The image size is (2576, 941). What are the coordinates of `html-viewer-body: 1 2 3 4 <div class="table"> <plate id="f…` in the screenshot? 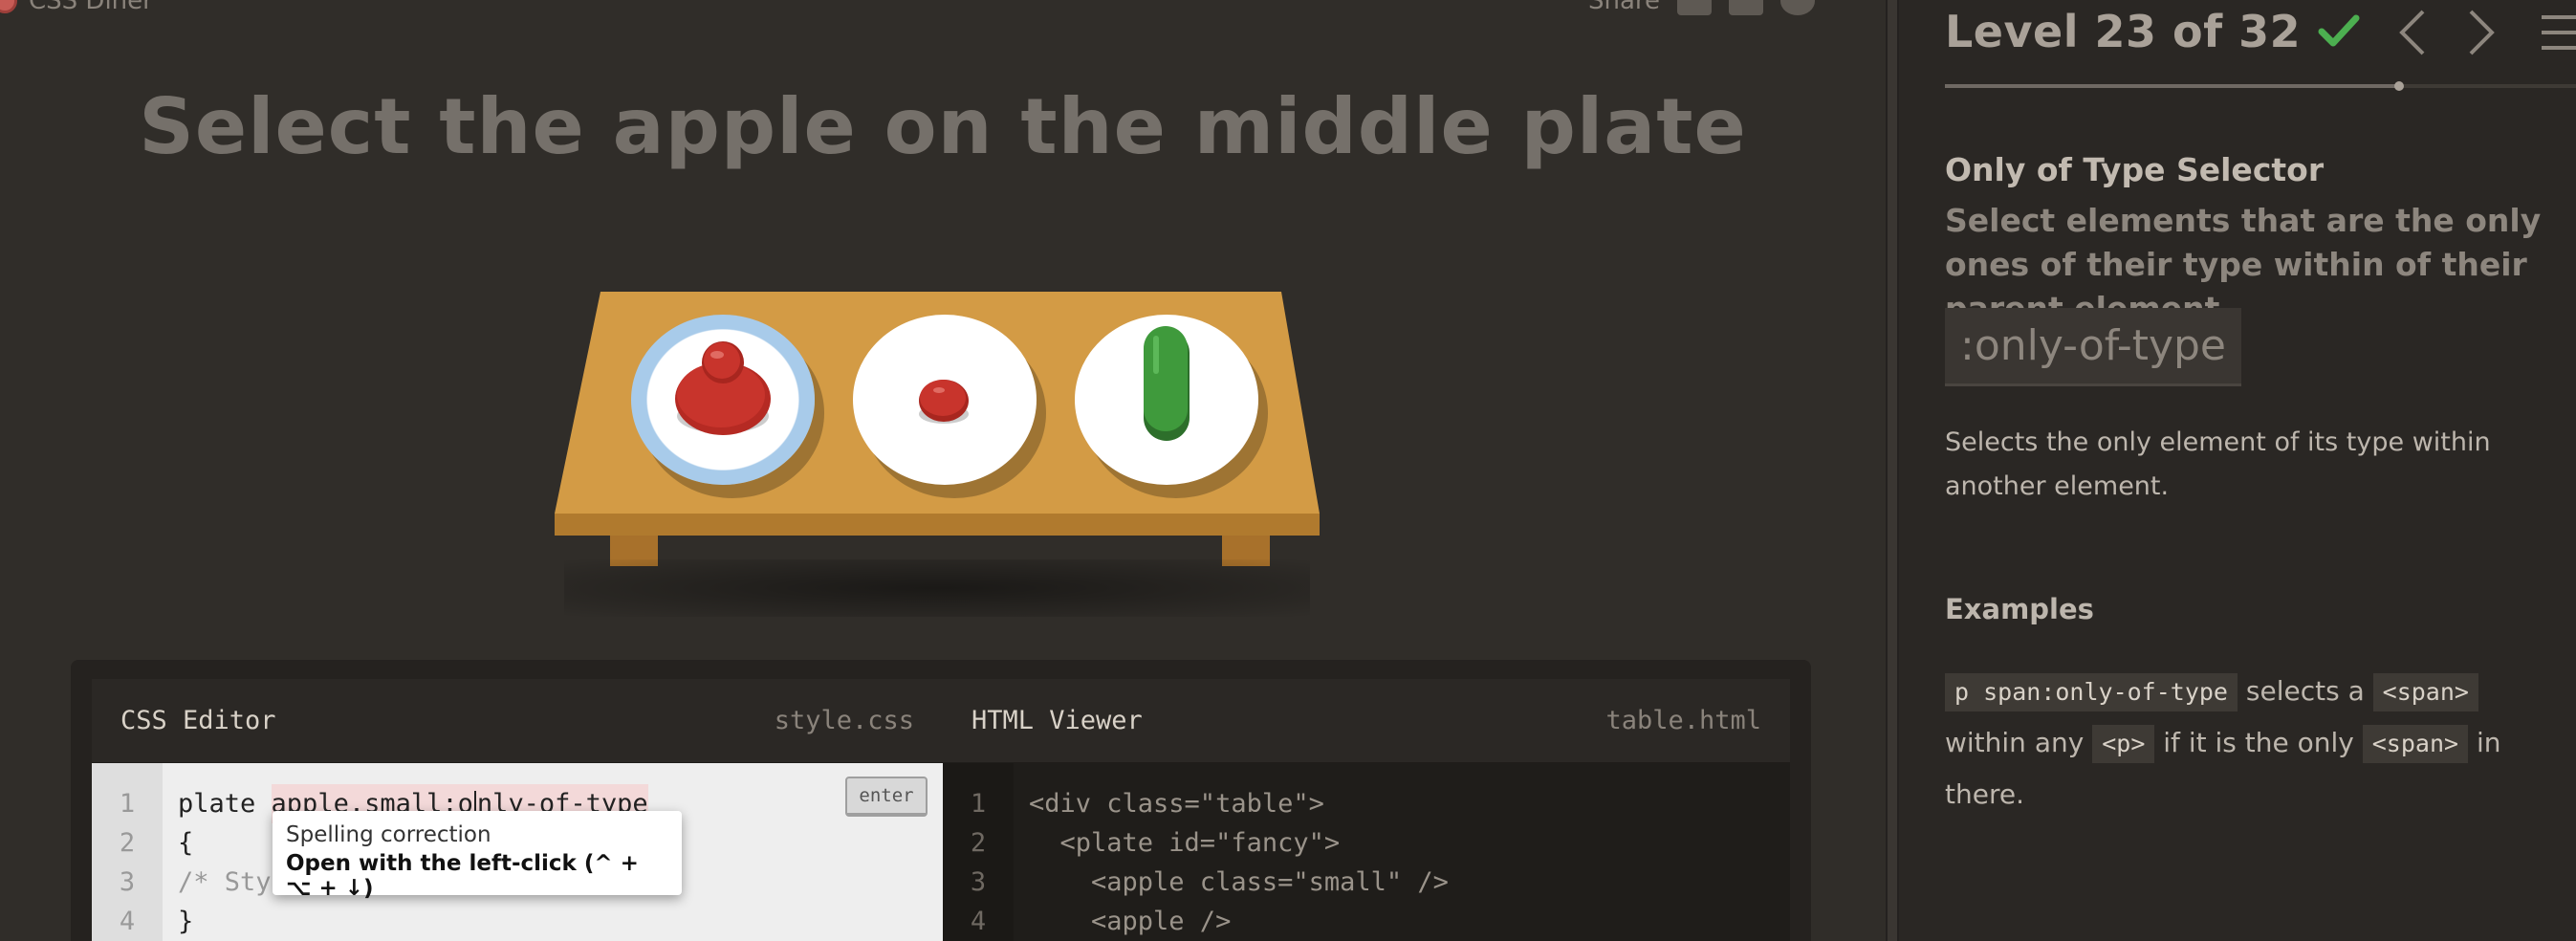 It's located at (1366, 852).